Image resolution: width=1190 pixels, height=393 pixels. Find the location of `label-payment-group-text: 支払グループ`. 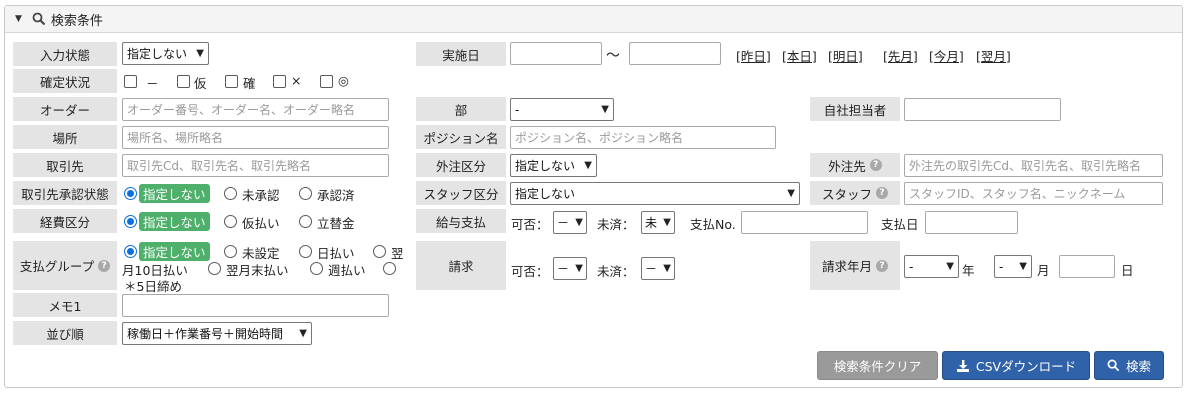

label-payment-group-text: 支払グループ is located at coordinates (57, 266).